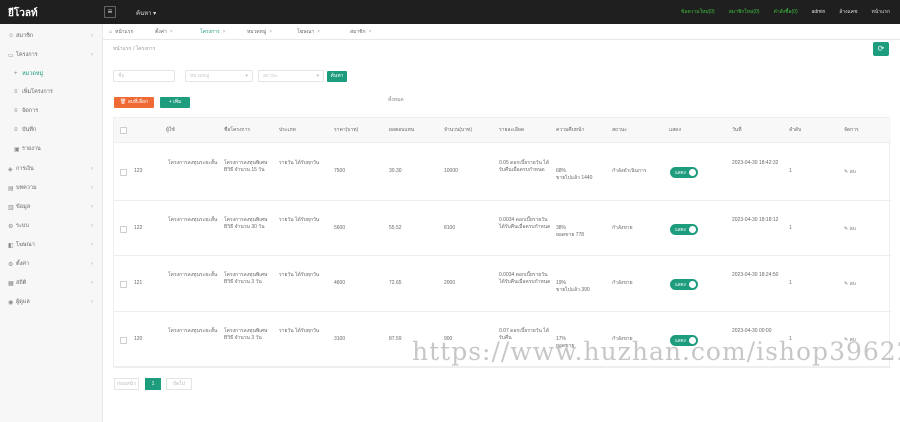 Image resolution: width=900 pixels, height=422 pixels. I want to click on tab-label: โฆษณา, so click(306, 32).